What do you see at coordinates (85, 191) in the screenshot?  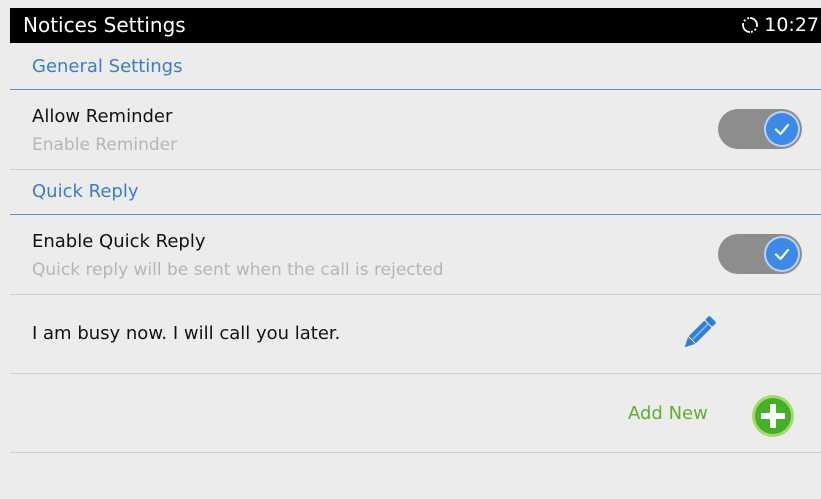 I see `section-title-quick-reply: Quick Reply` at bounding box center [85, 191].